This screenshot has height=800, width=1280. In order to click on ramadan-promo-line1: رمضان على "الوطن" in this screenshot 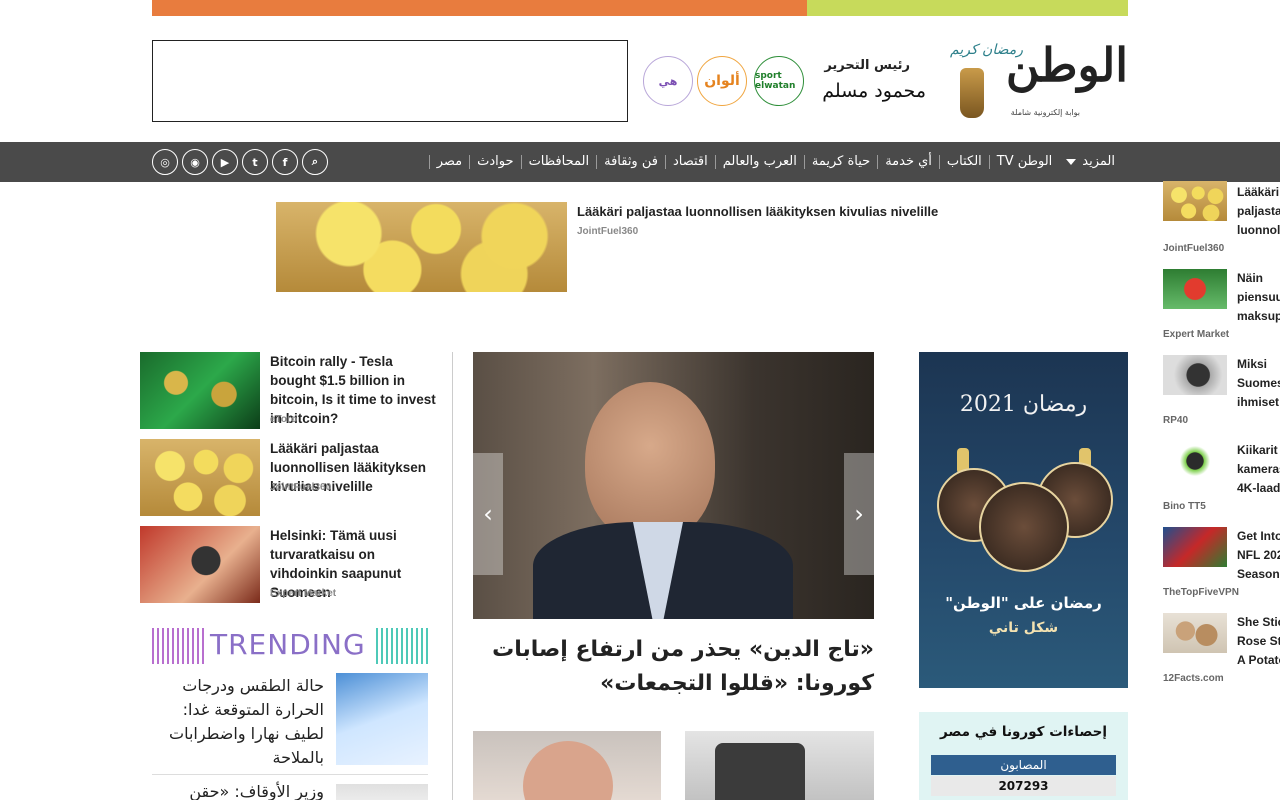, I will do `click(1023, 603)`.